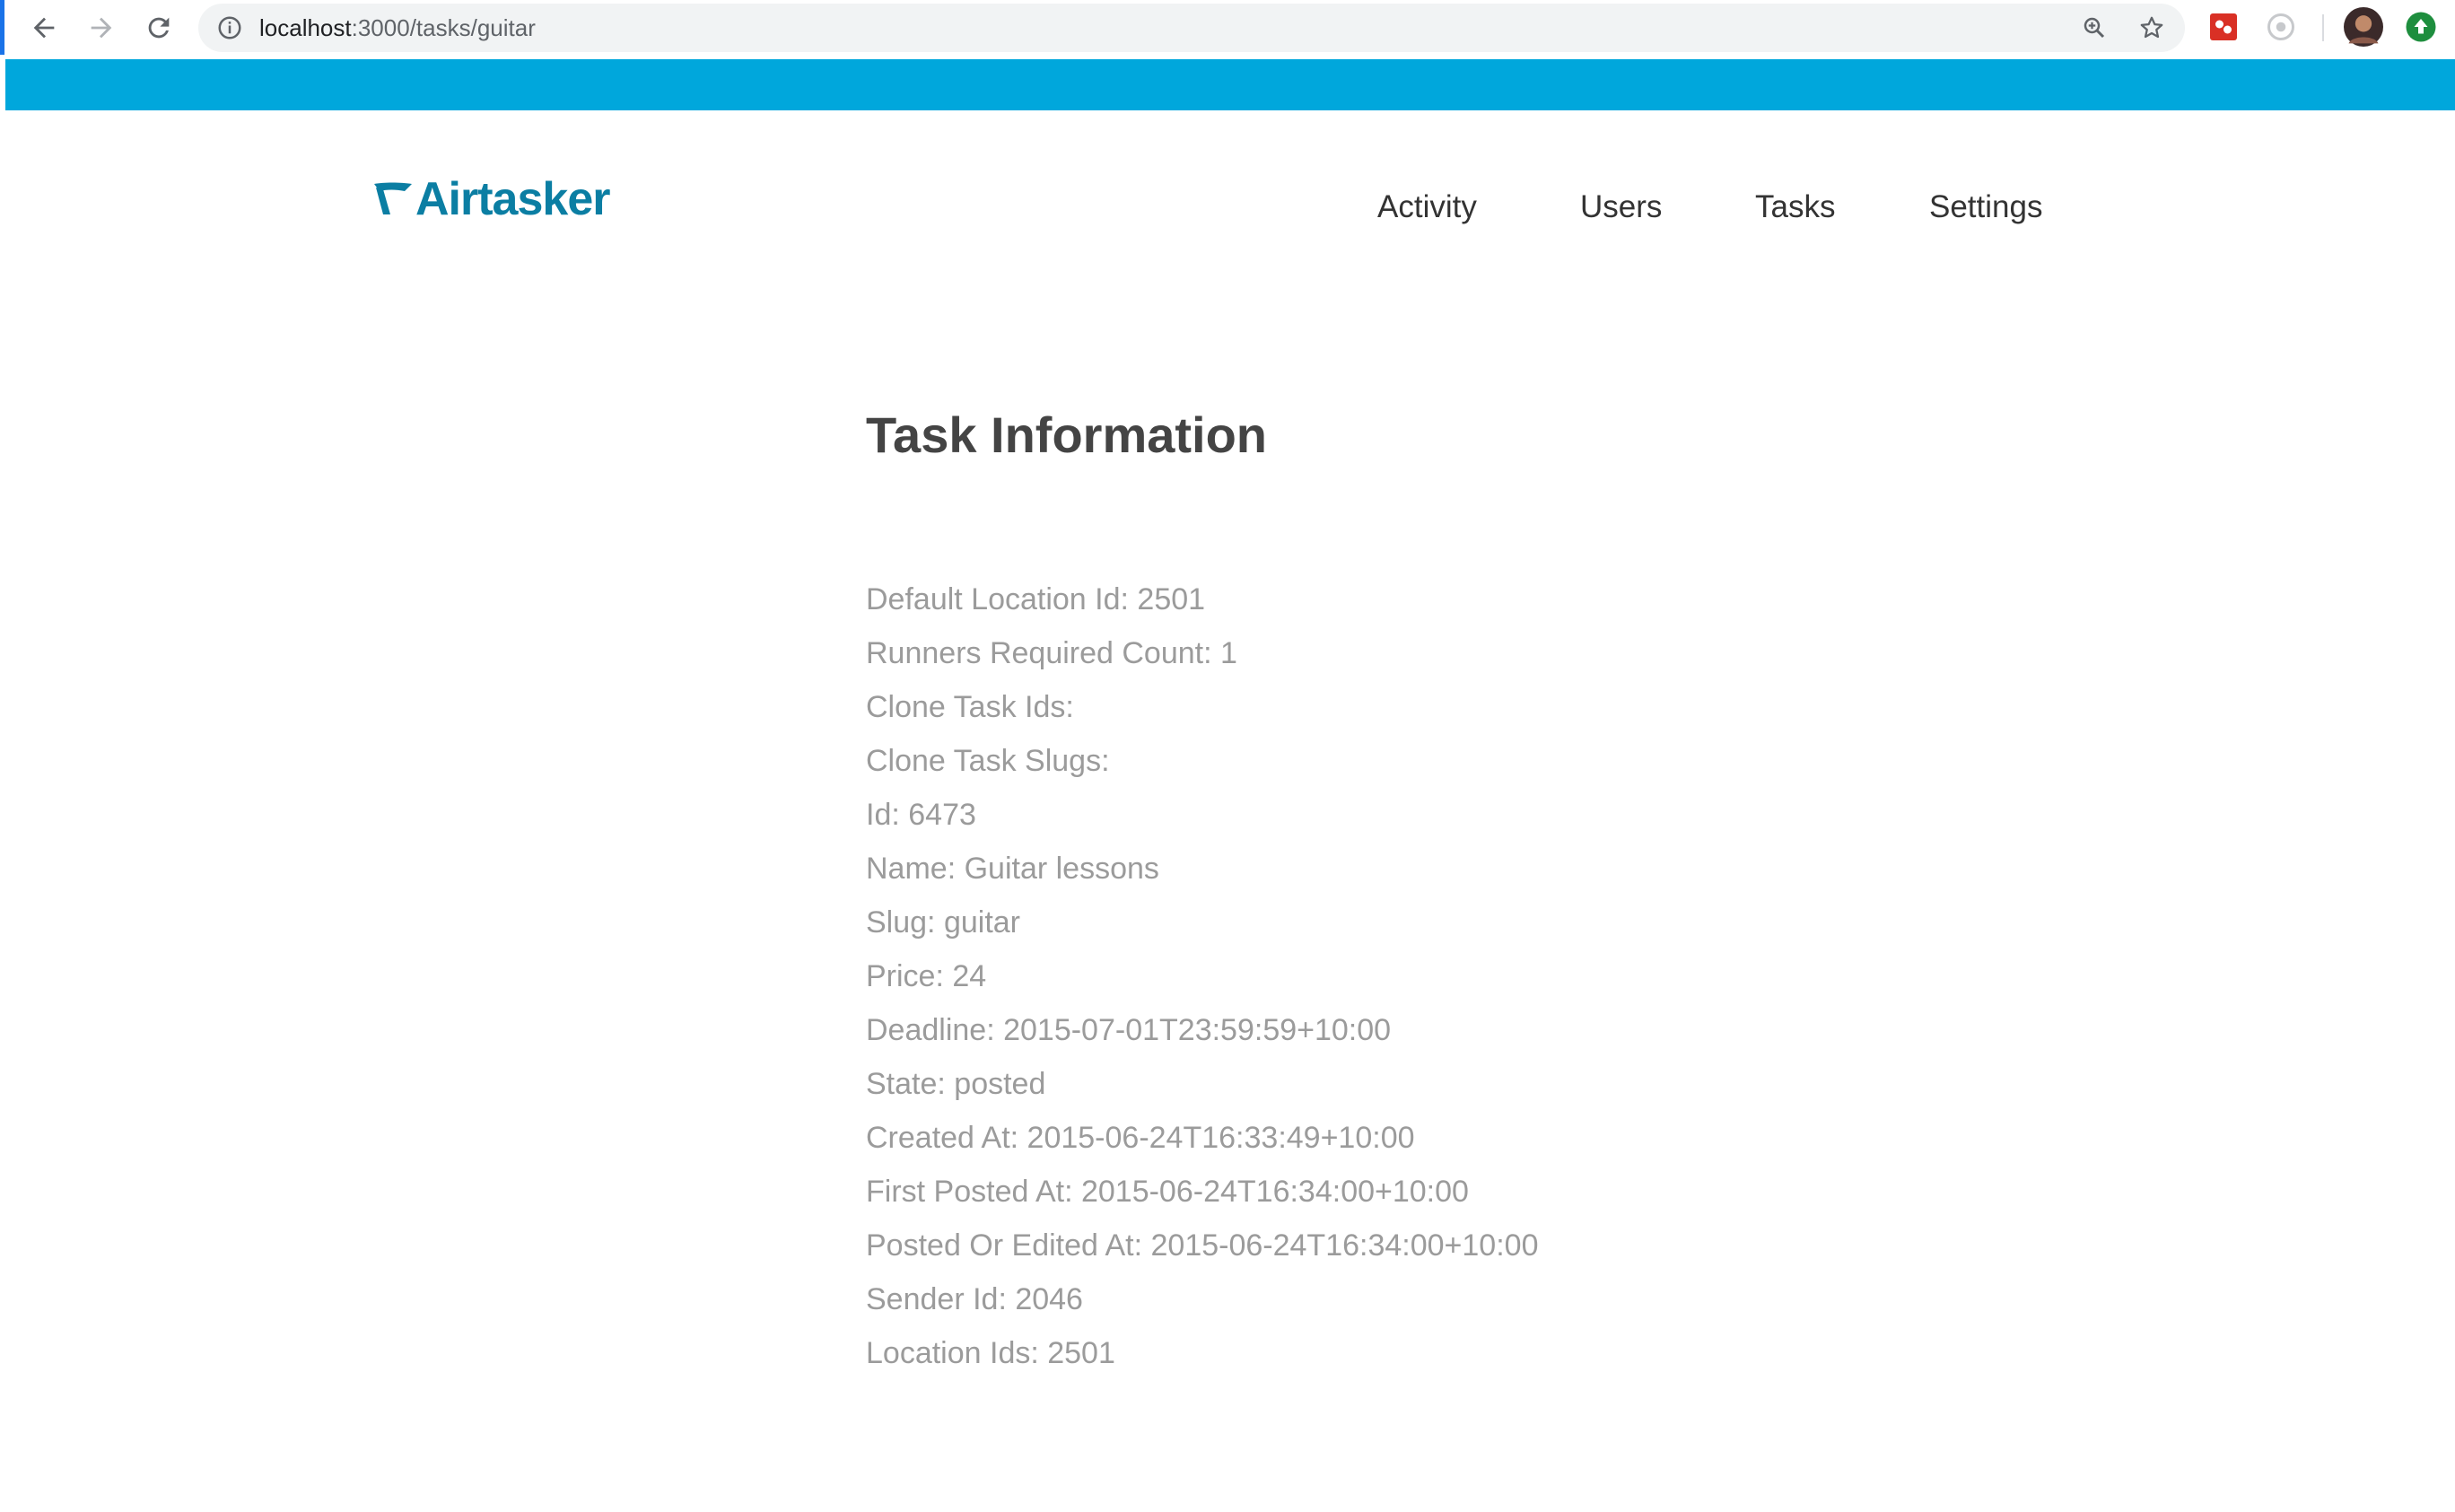  I want to click on forward-button, so click(101, 27).